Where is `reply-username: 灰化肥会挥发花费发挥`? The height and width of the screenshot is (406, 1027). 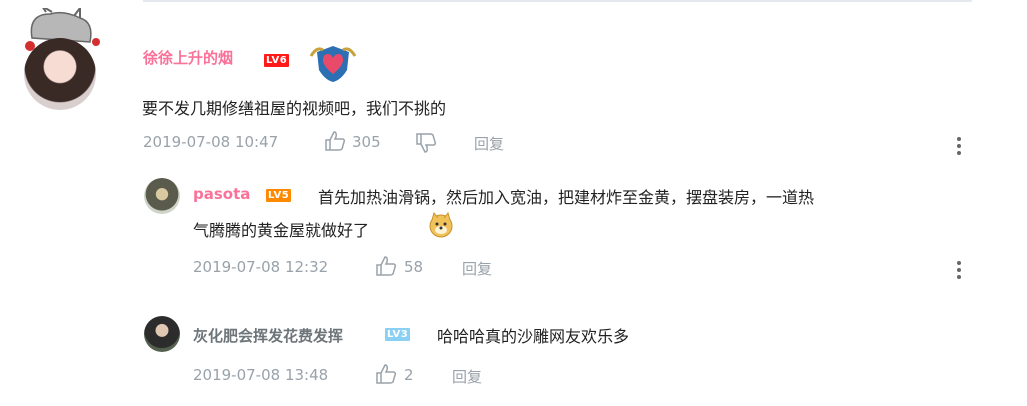 reply-username: 灰化肥会挥发花费发挥 is located at coordinates (268, 335).